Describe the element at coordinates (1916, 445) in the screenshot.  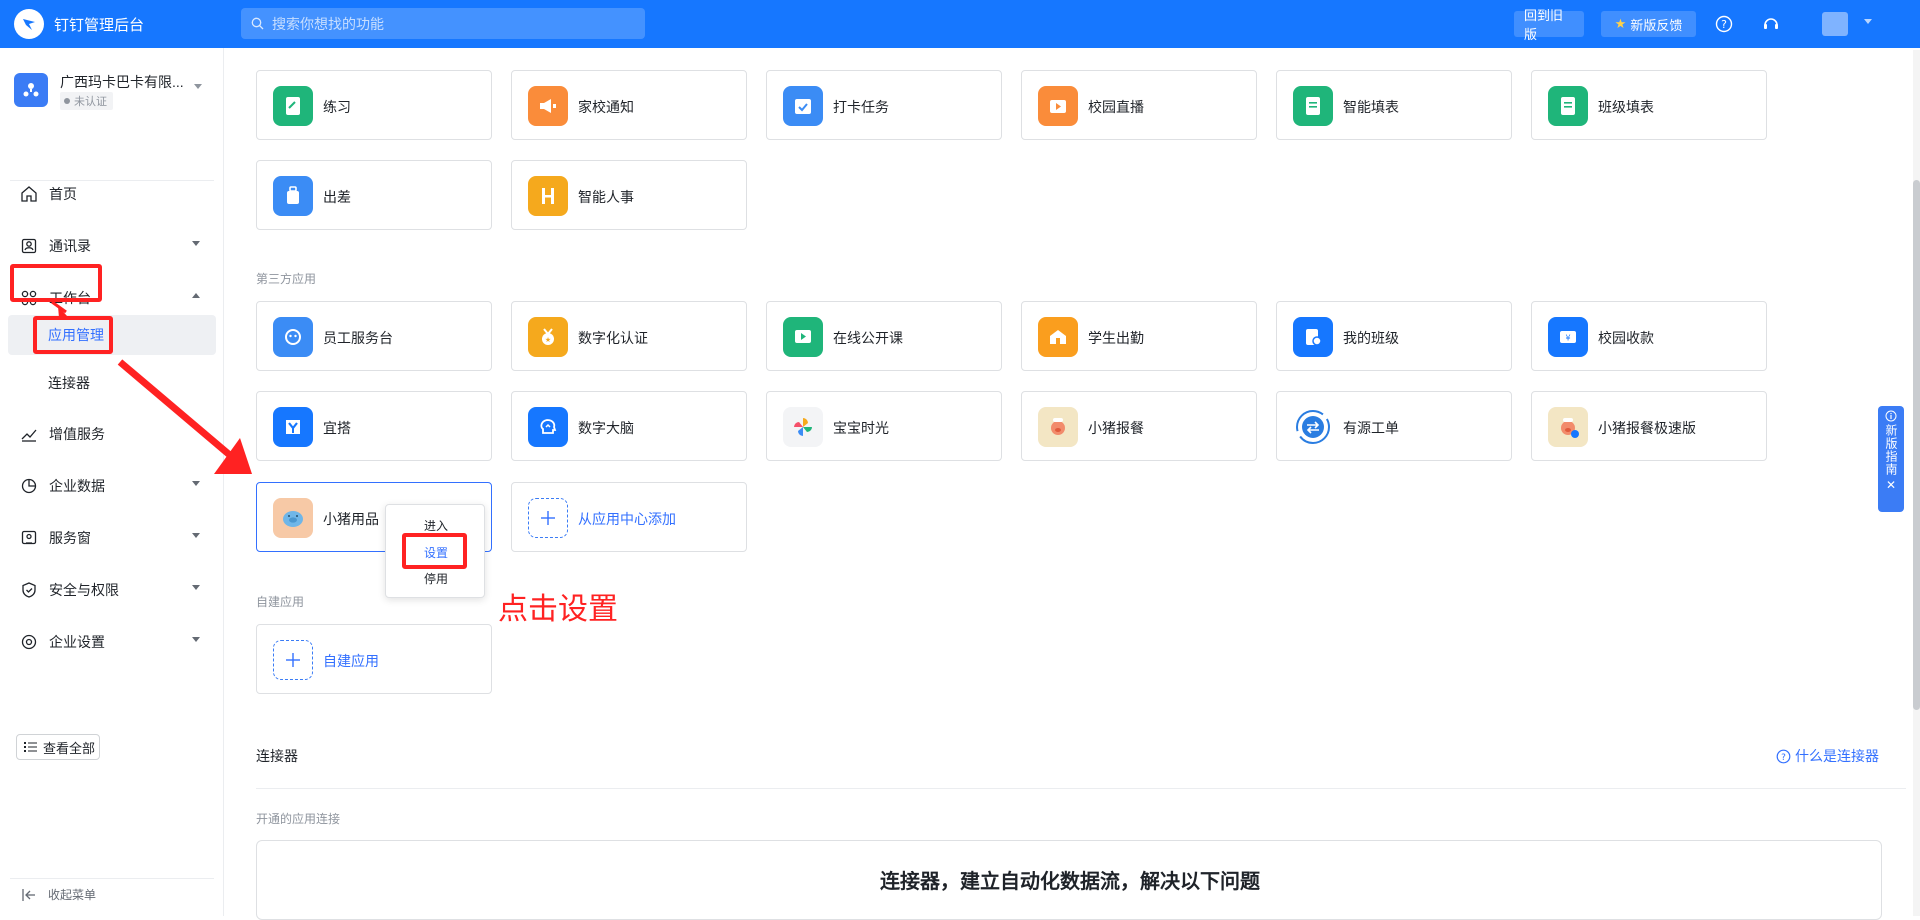
I see `scrollbar-thumb` at that location.